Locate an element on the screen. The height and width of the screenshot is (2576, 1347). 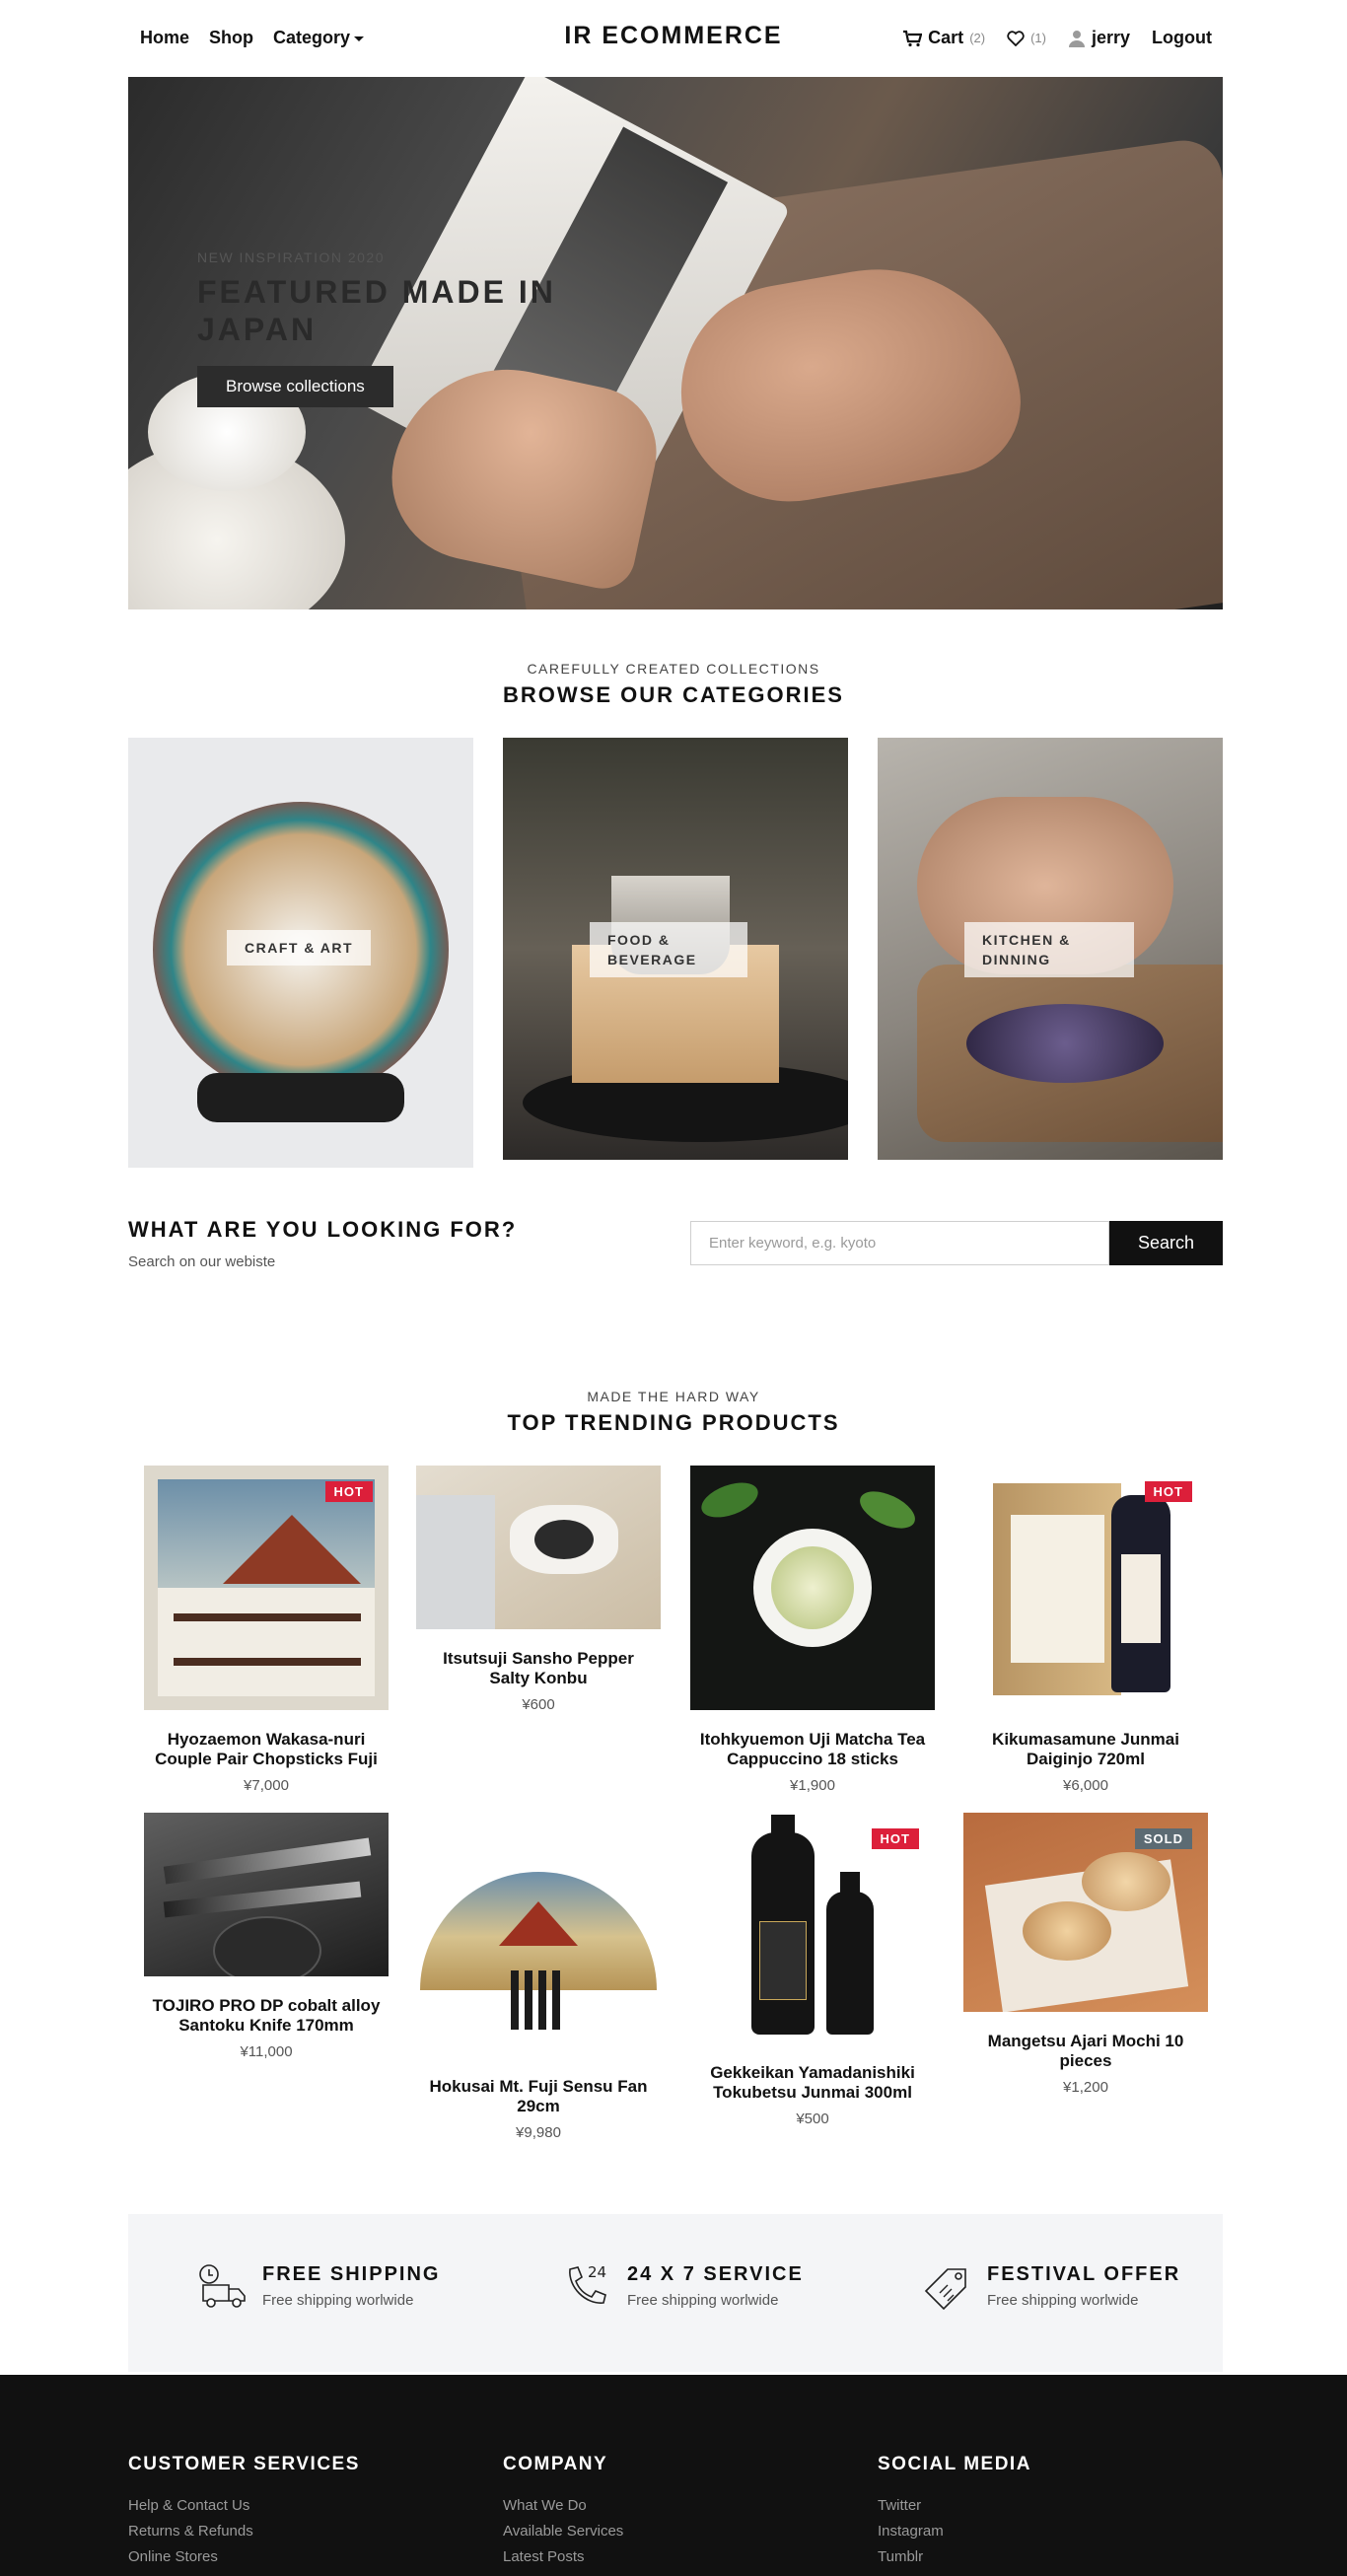
footer-link: What We Do is located at coordinates (563, 2506).